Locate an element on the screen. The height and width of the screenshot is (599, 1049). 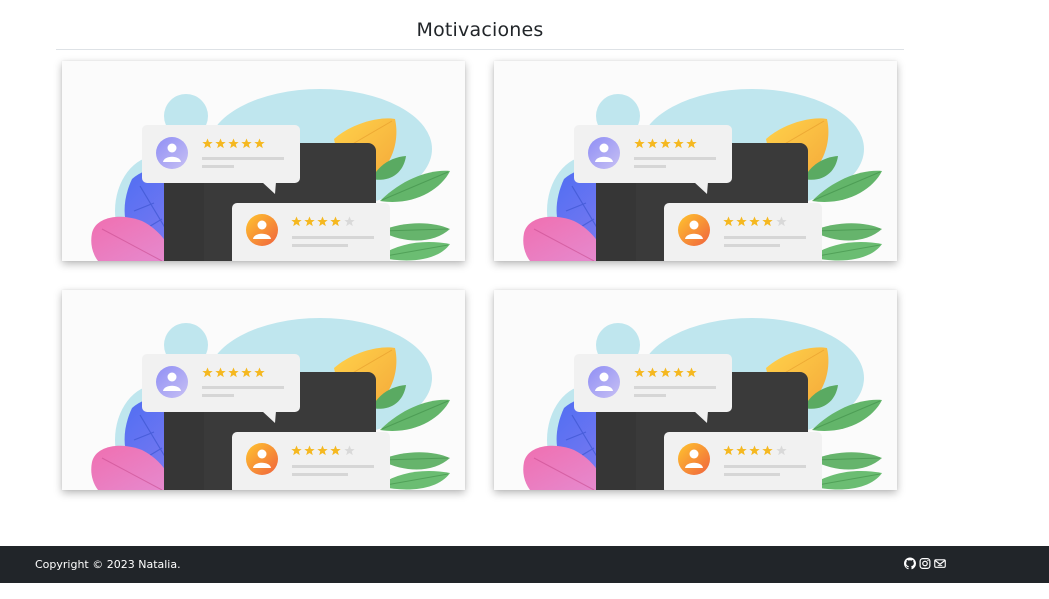
email-icon is located at coordinates (940, 563).